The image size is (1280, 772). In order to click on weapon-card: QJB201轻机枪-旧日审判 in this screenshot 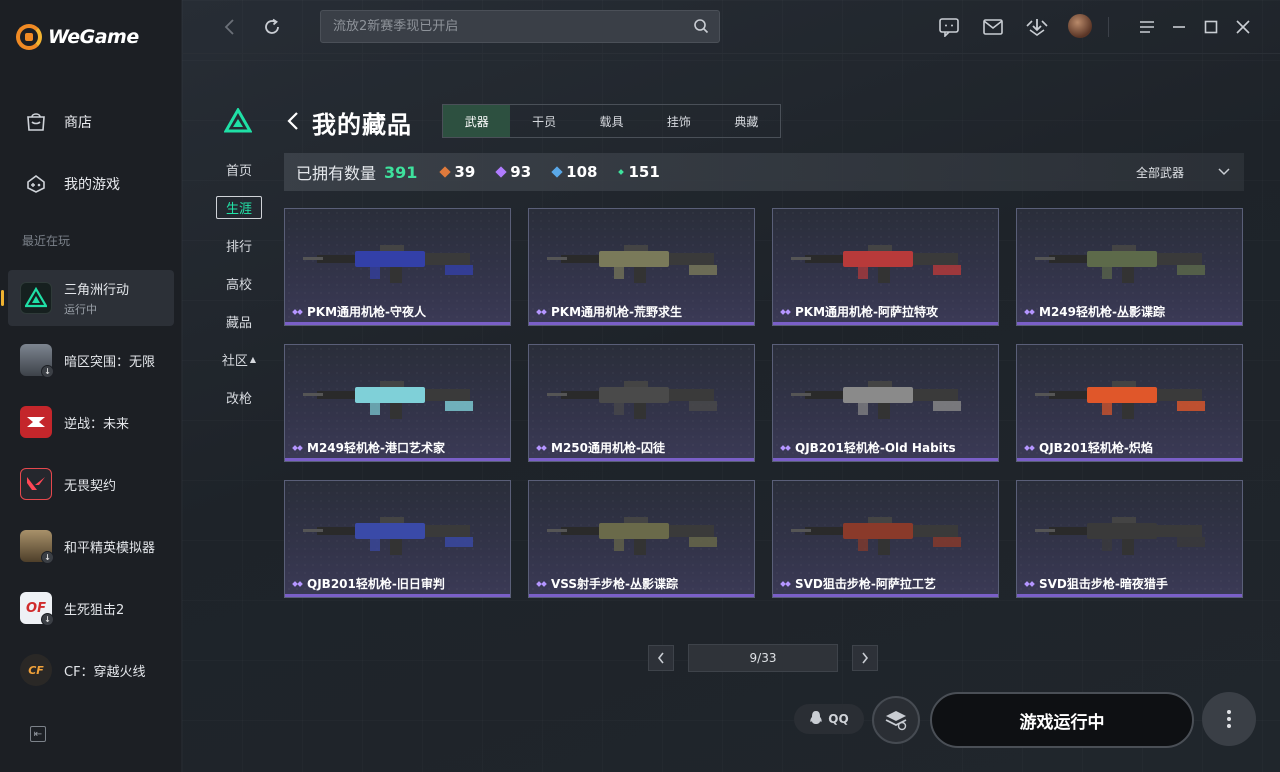, I will do `click(397, 539)`.